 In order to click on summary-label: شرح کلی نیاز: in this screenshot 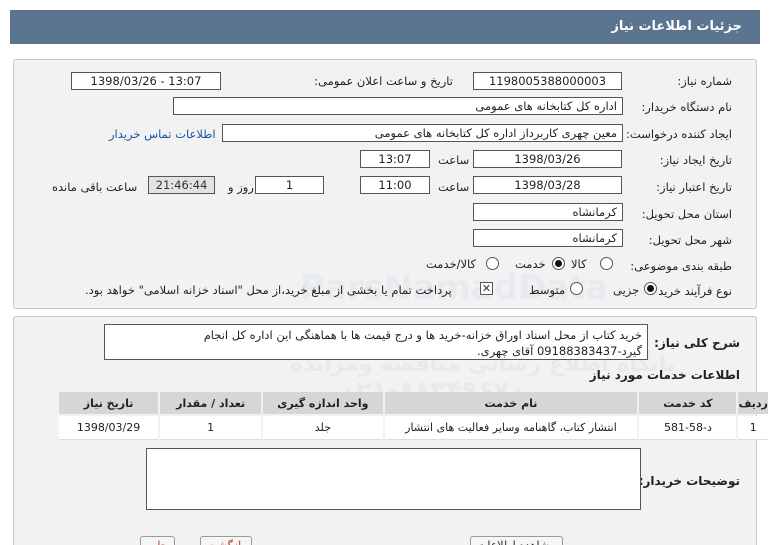, I will do `click(697, 343)`.